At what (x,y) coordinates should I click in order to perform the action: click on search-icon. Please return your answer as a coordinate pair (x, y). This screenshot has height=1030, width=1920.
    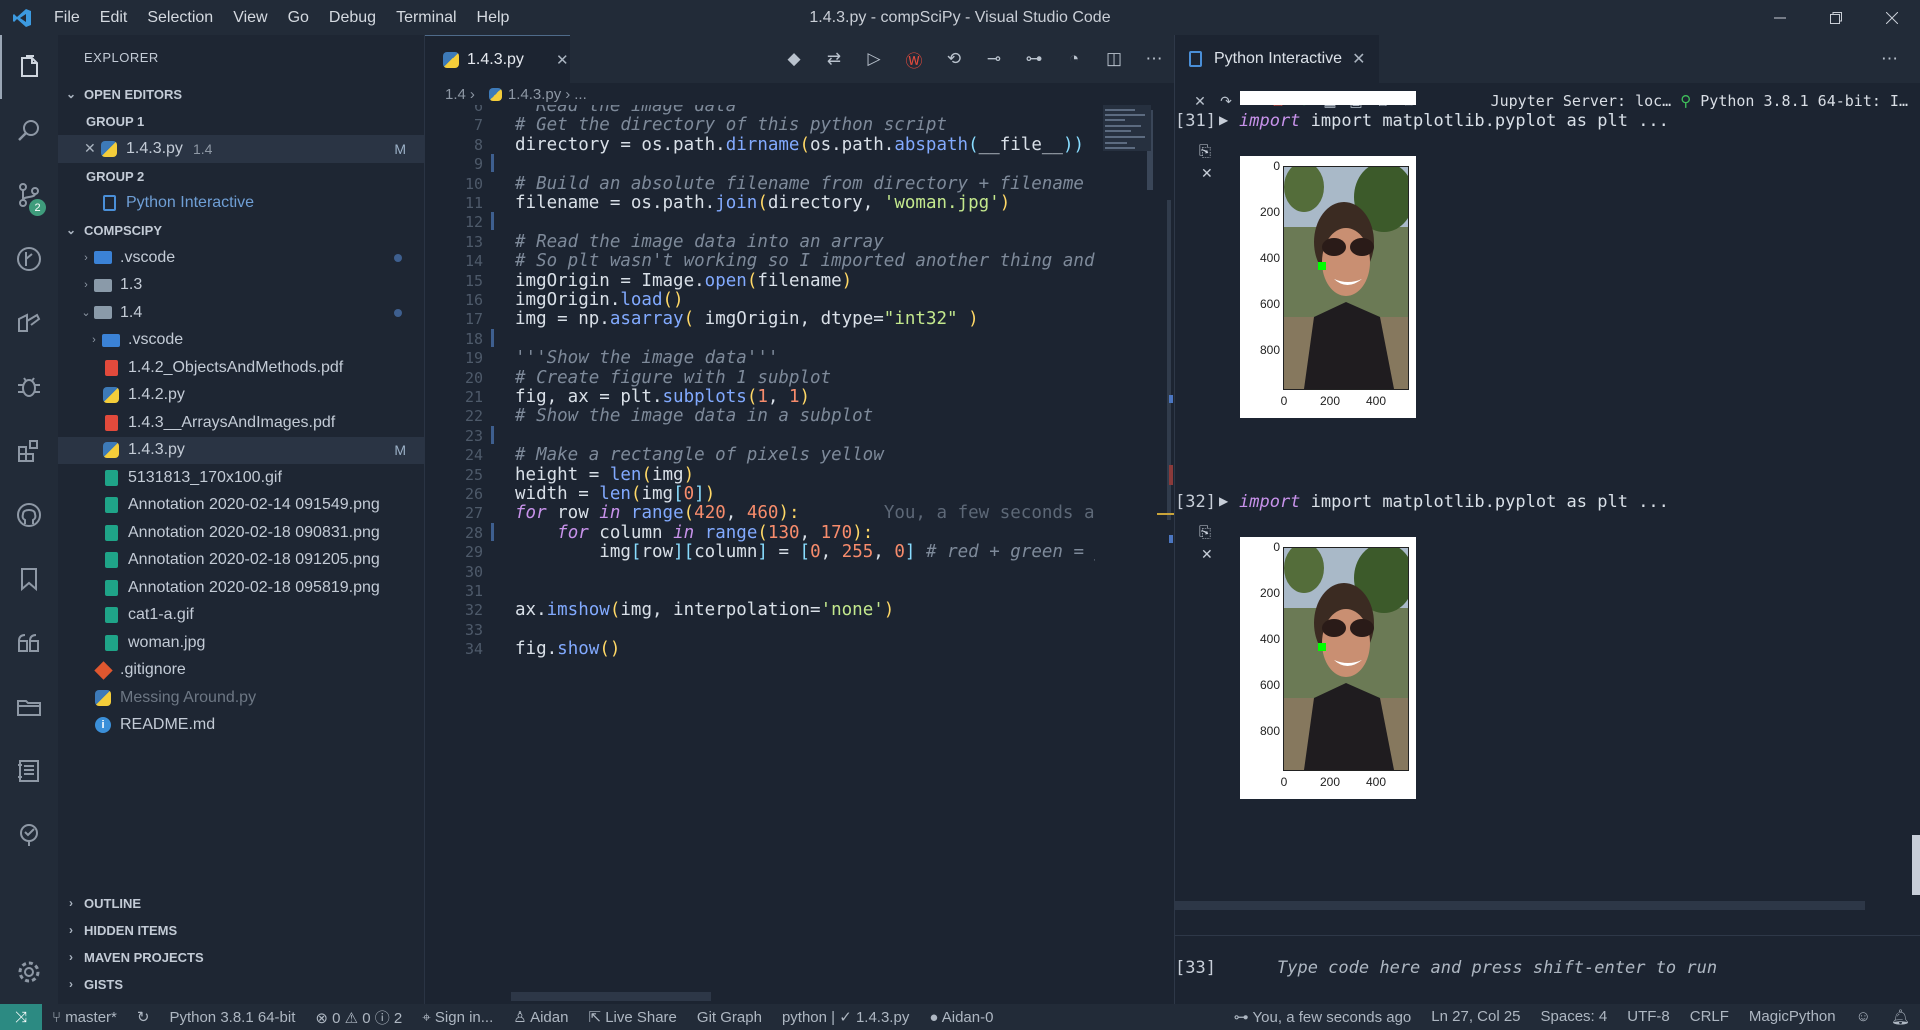
    Looking at the image, I should click on (29, 131).